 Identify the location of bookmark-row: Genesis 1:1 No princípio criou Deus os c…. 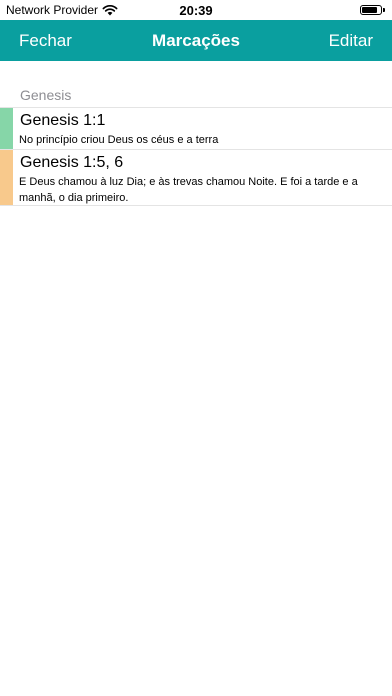
(196, 129).